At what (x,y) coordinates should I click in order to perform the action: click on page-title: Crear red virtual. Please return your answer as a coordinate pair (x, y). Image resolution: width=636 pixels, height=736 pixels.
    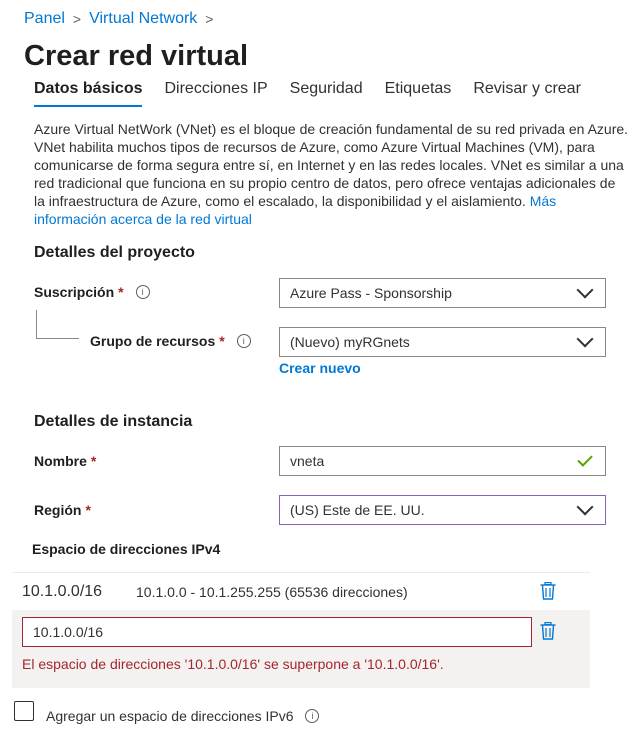
    Looking at the image, I should click on (136, 56).